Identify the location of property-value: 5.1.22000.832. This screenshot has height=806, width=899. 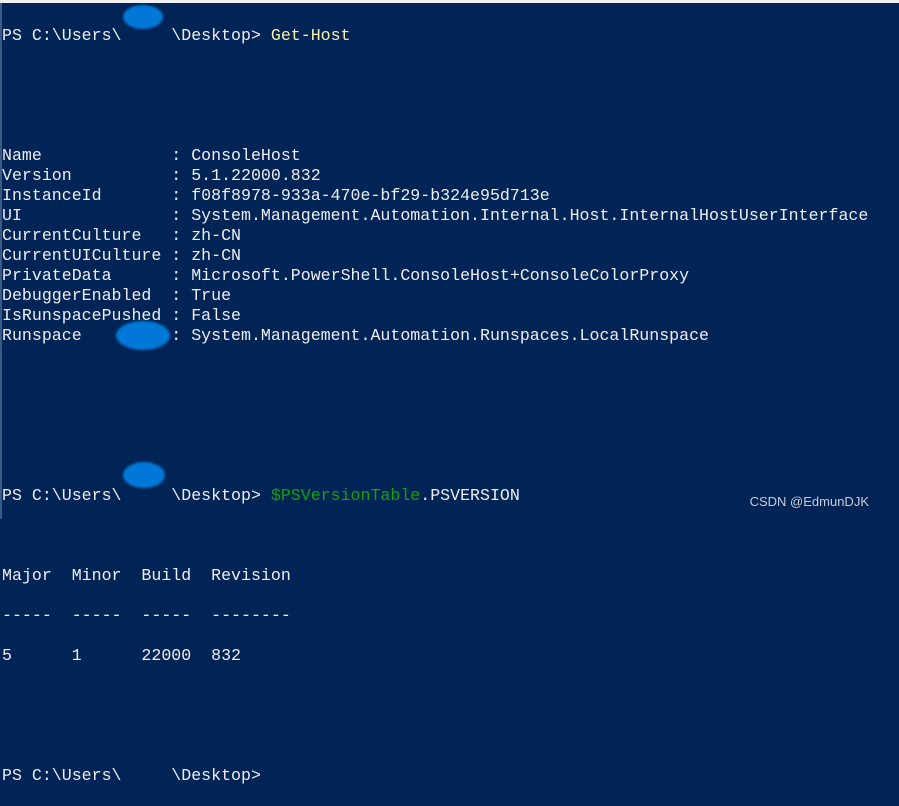
(256, 175).